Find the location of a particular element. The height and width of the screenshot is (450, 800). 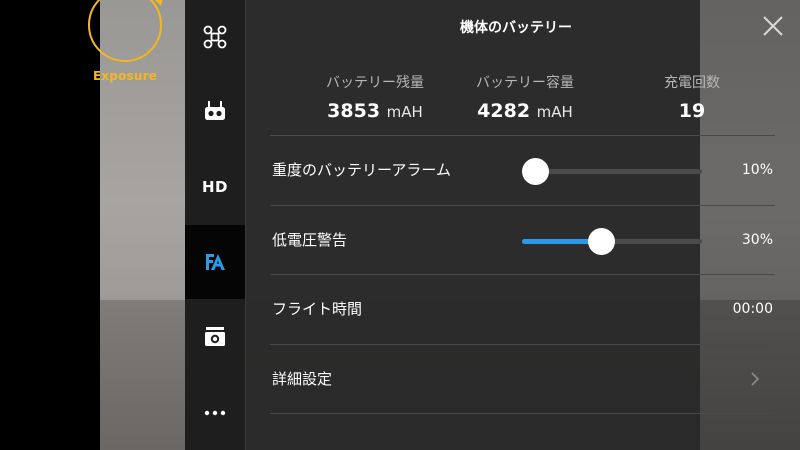

sidebar-item-more is located at coordinates (215, 413).